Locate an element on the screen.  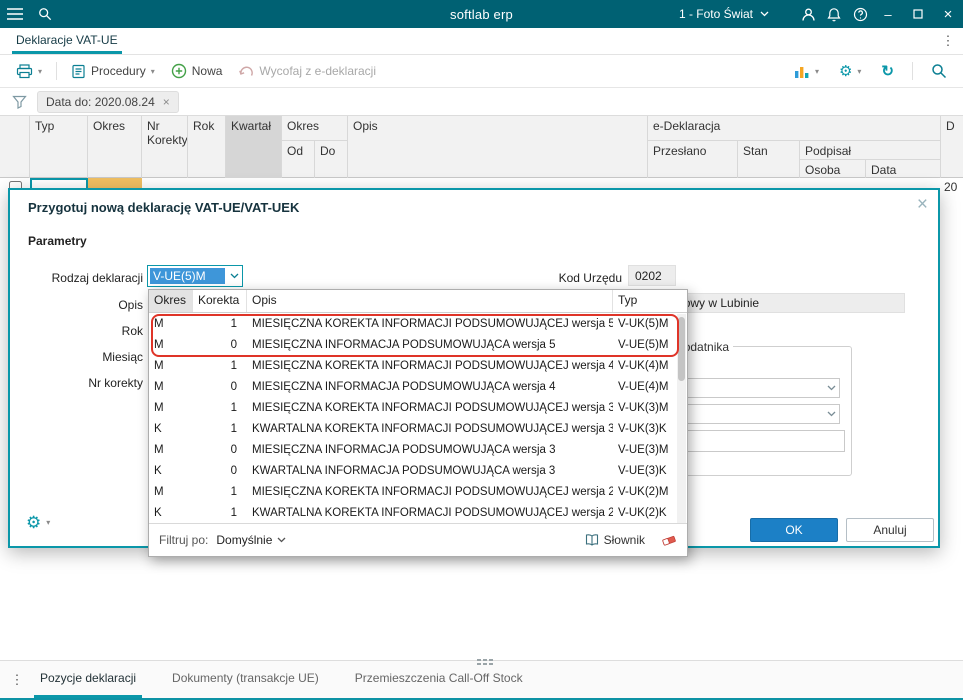
bottom-more-options-icon: ⋮ is located at coordinates (17, 679).